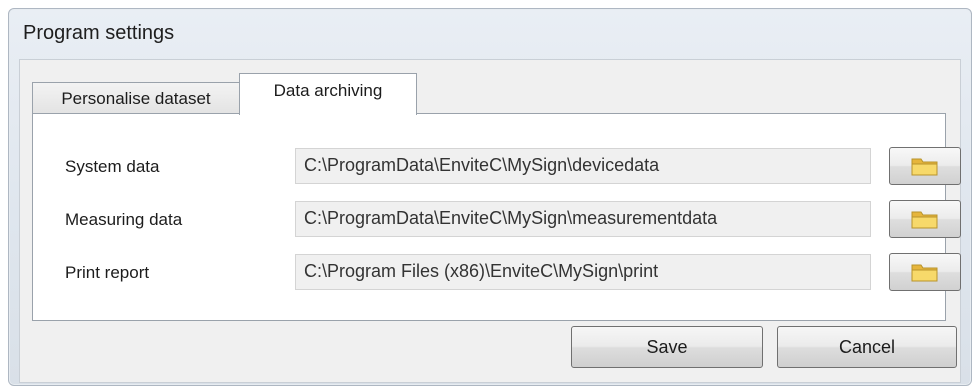  What do you see at coordinates (124, 219) in the screenshot?
I see `measuring-data-label: Measuring data` at bounding box center [124, 219].